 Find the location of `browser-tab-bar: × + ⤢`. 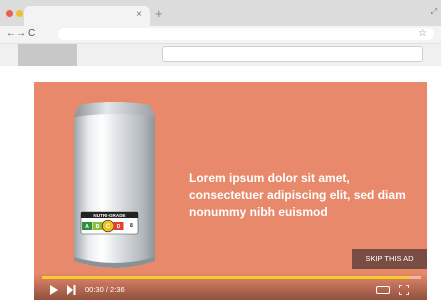

browser-tab-bar: × + ⤢ is located at coordinates (220, 13).